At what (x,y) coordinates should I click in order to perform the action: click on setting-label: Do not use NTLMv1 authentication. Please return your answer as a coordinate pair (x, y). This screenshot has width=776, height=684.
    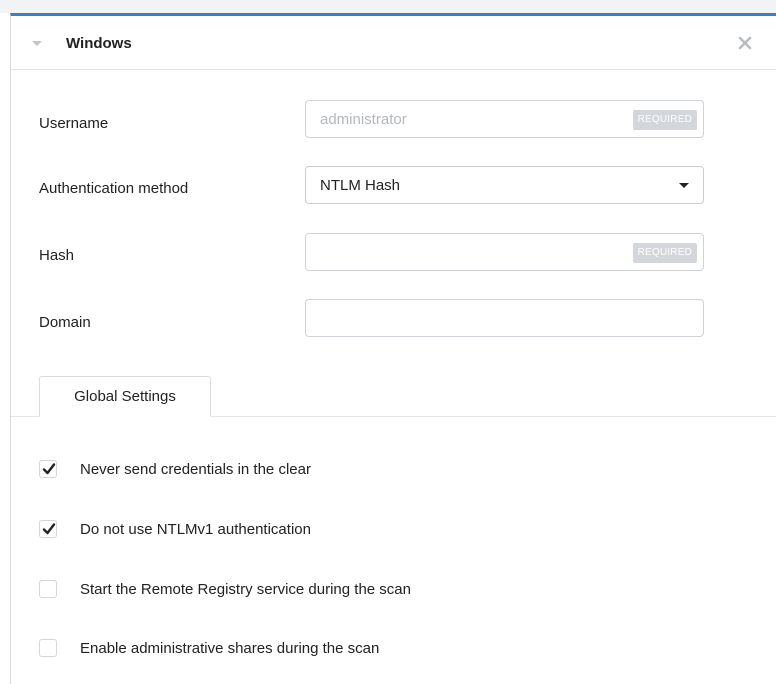
    Looking at the image, I should click on (195, 529).